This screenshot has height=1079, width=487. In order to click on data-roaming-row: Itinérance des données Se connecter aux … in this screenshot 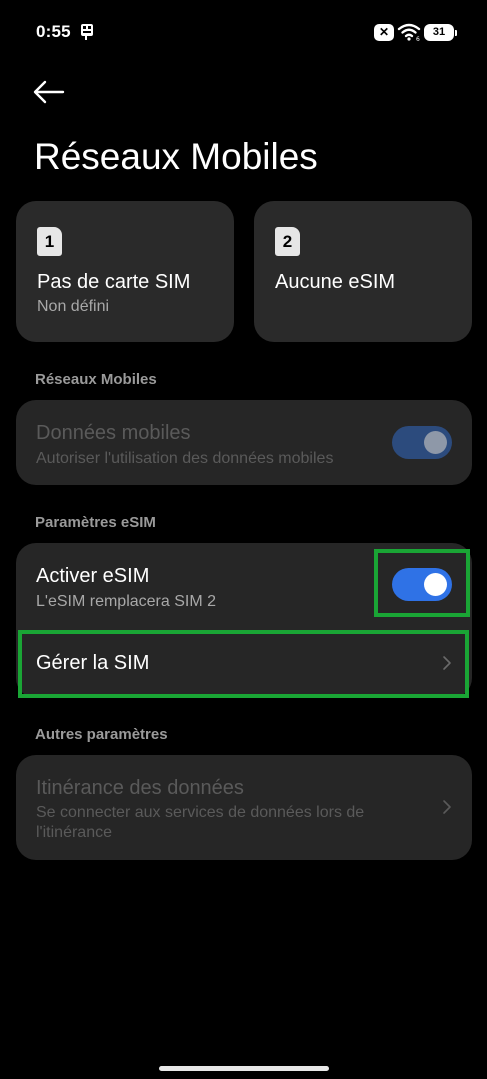, I will do `click(244, 807)`.